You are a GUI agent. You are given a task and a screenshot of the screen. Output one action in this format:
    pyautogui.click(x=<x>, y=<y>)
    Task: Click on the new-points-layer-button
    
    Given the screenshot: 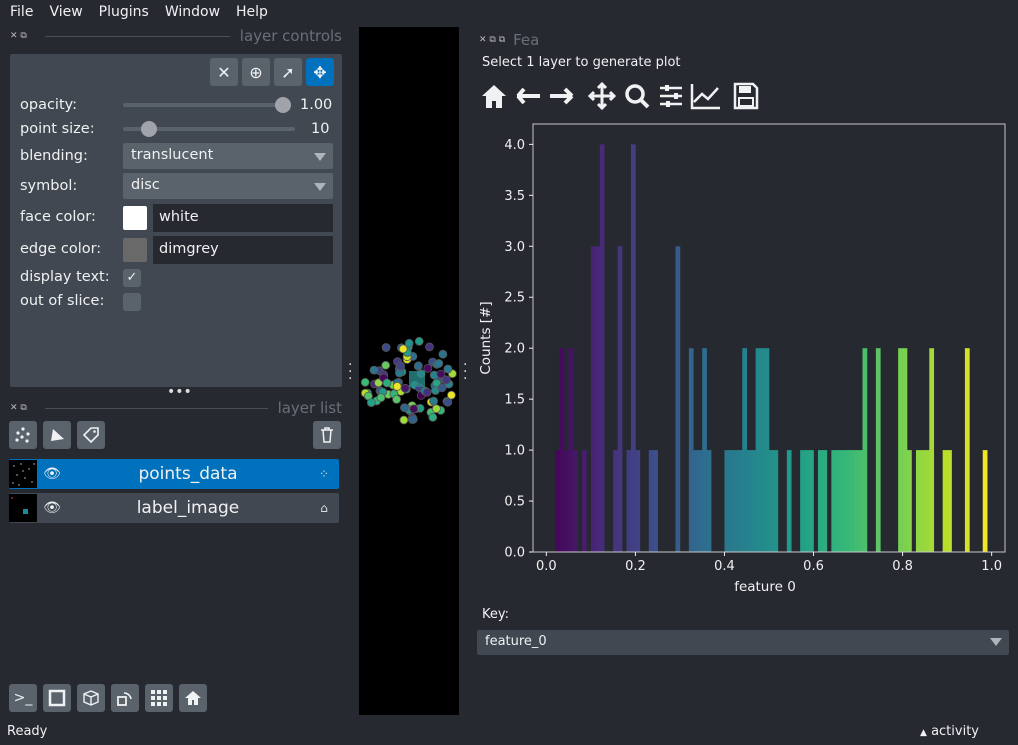 What is the action you would take?
    pyautogui.click(x=23, y=435)
    